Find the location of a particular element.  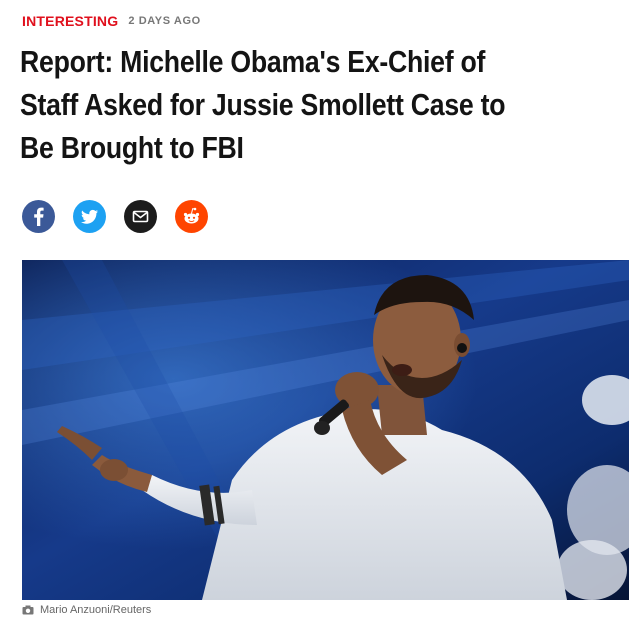

share-bar is located at coordinates (115, 216).